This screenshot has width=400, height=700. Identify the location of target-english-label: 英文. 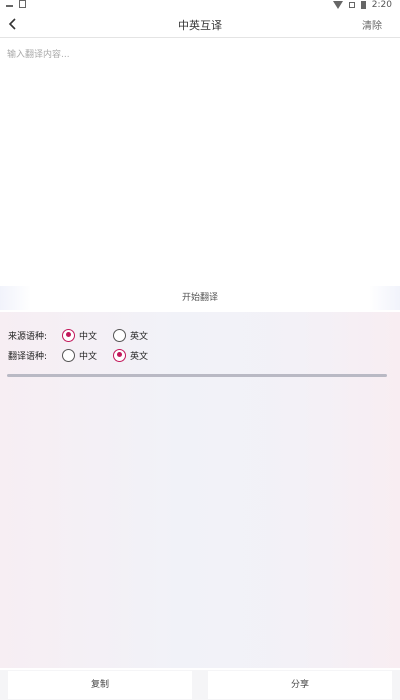
(139, 356).